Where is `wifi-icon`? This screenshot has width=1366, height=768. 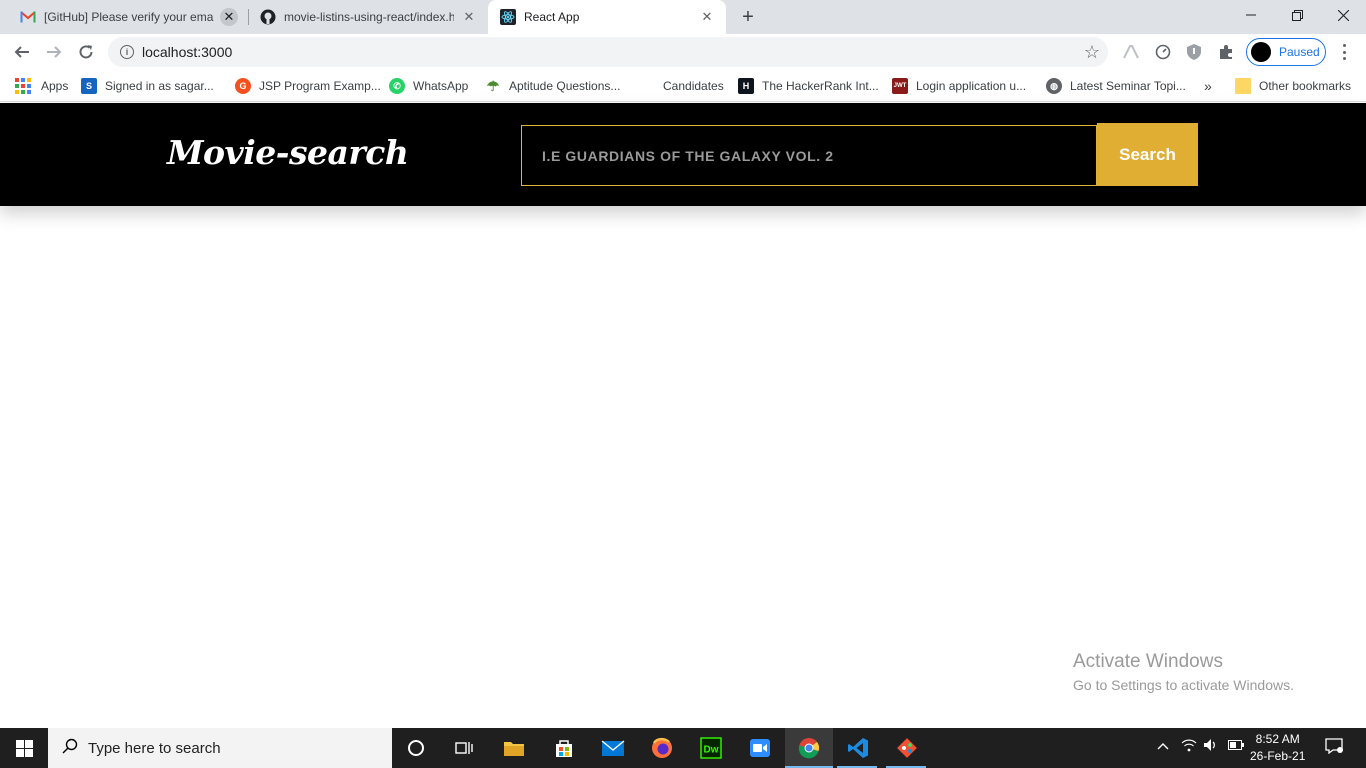
wifi-icon is located at coordinates (1189, 746).